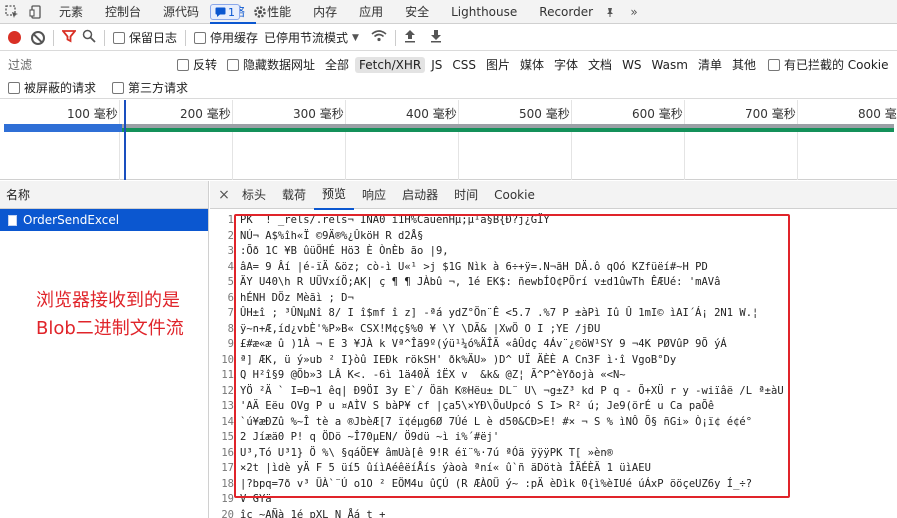 The image size is (897, 518). What do you see at coordinates (318, 113) in the screenshot?
I see `tick-label: 300 毫秒` at bounding box center [318, 113].